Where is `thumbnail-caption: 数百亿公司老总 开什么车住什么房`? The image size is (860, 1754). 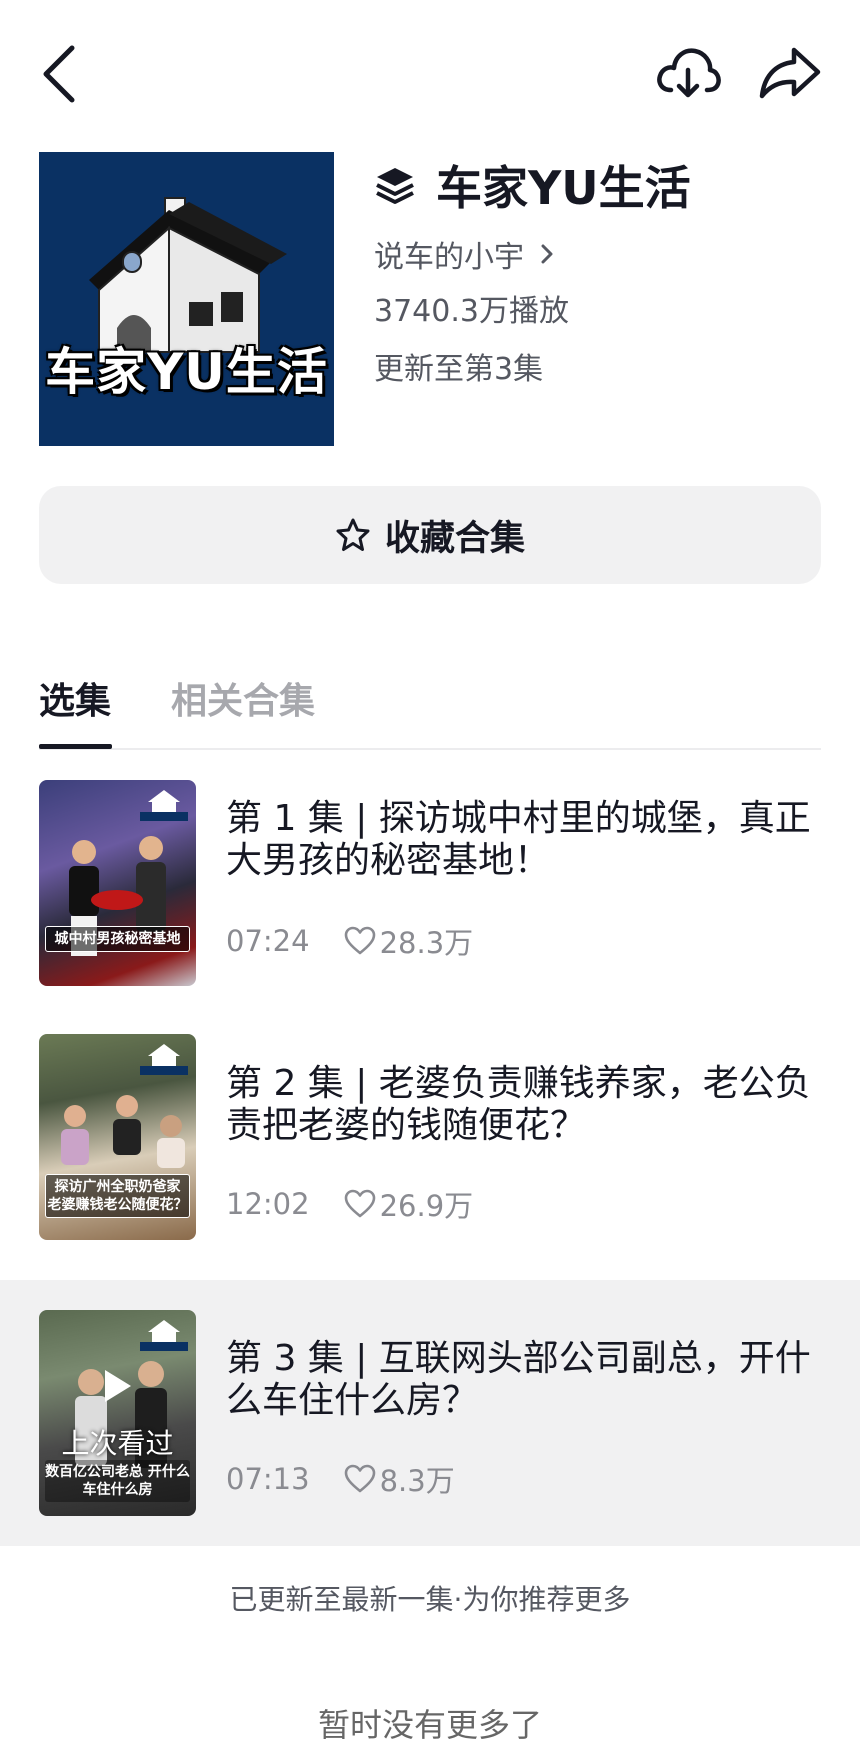
thumbnail-caption: 数百亿公司老总 开什么车住什么房 is located at coordinates (117, 1481).